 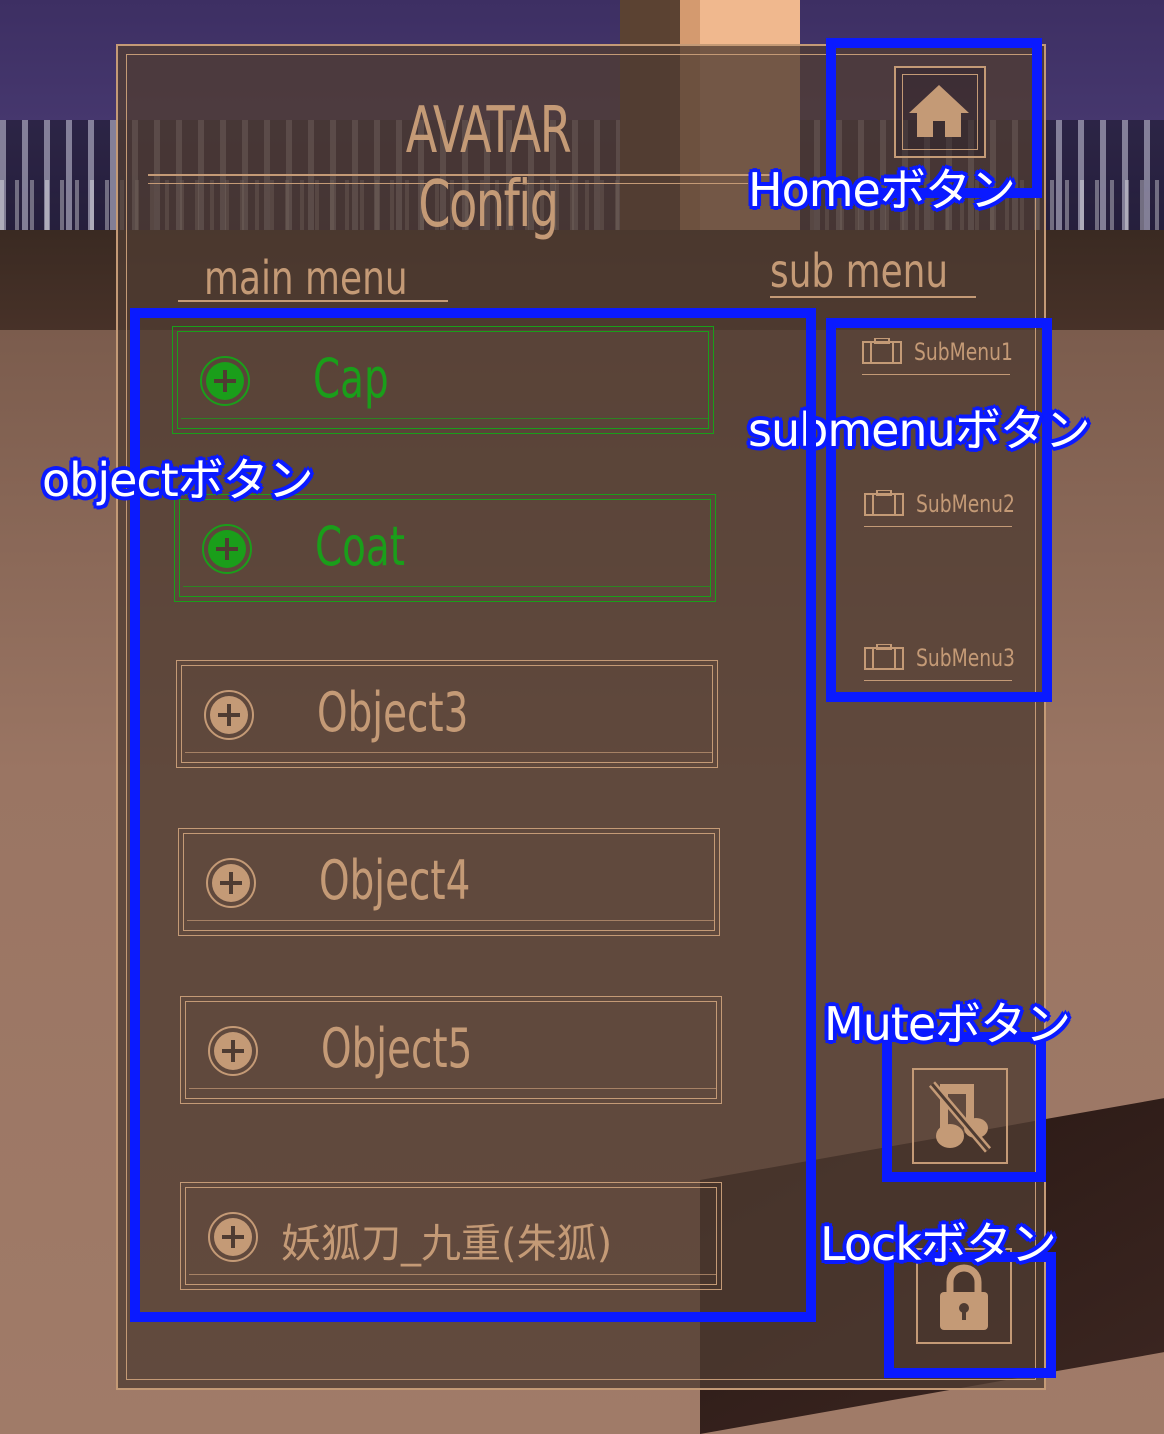 What do you see at coordinates (306, 278) in the screenshot?
I see `main-menu-heading: main menu` at bounding box center [306, 278].